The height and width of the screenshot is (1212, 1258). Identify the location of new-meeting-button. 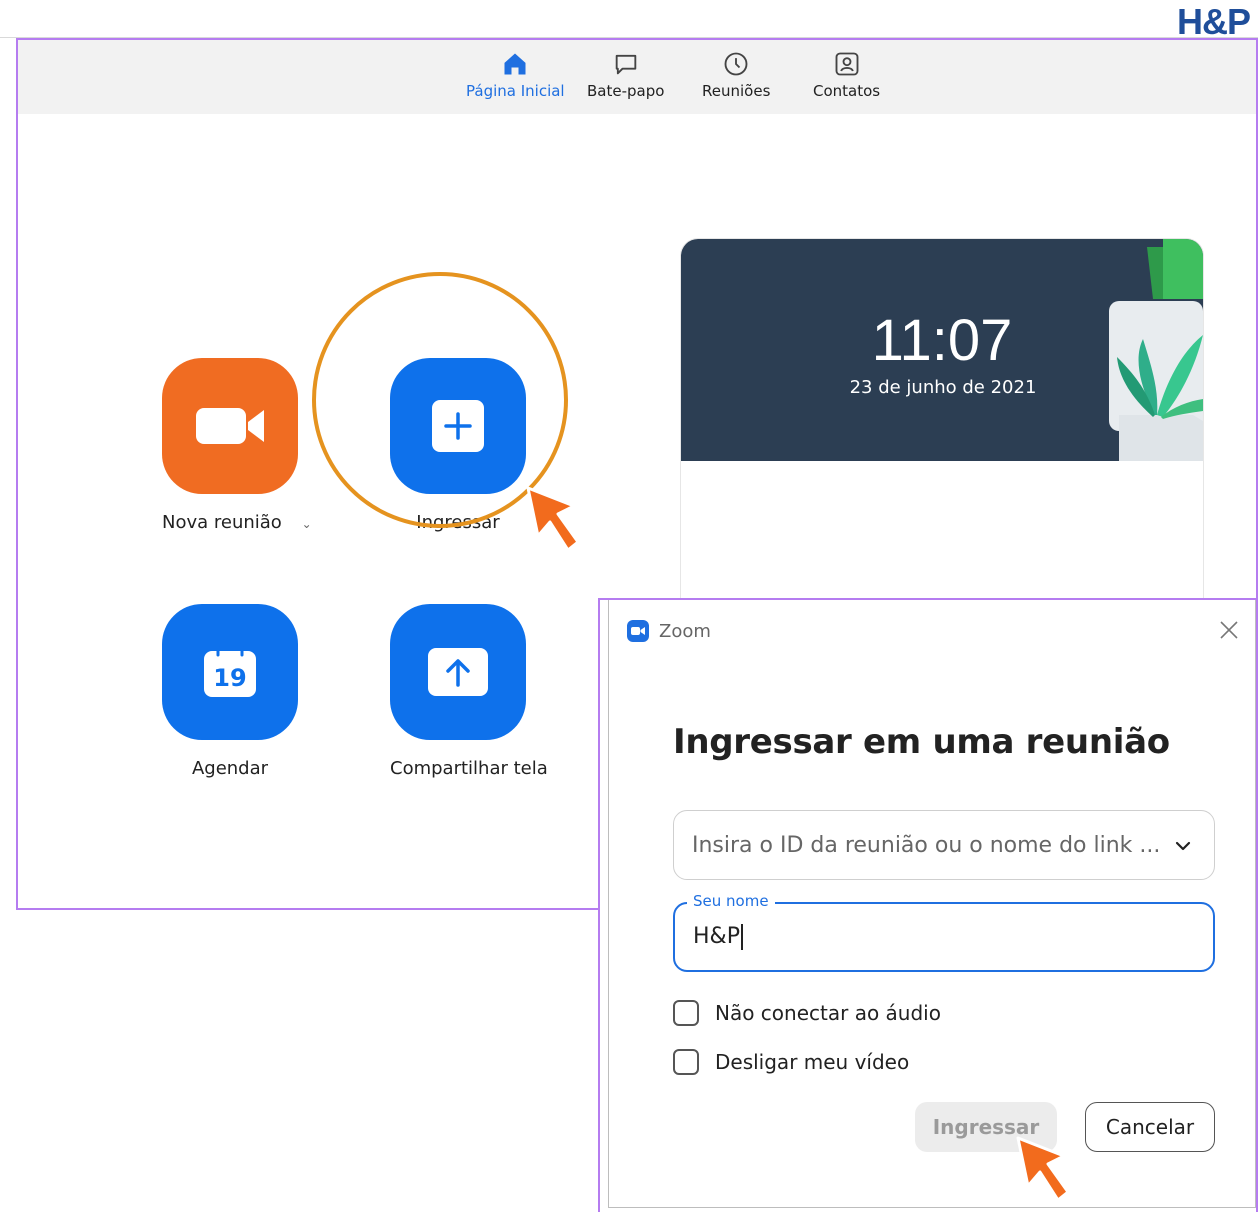
(230, 426).